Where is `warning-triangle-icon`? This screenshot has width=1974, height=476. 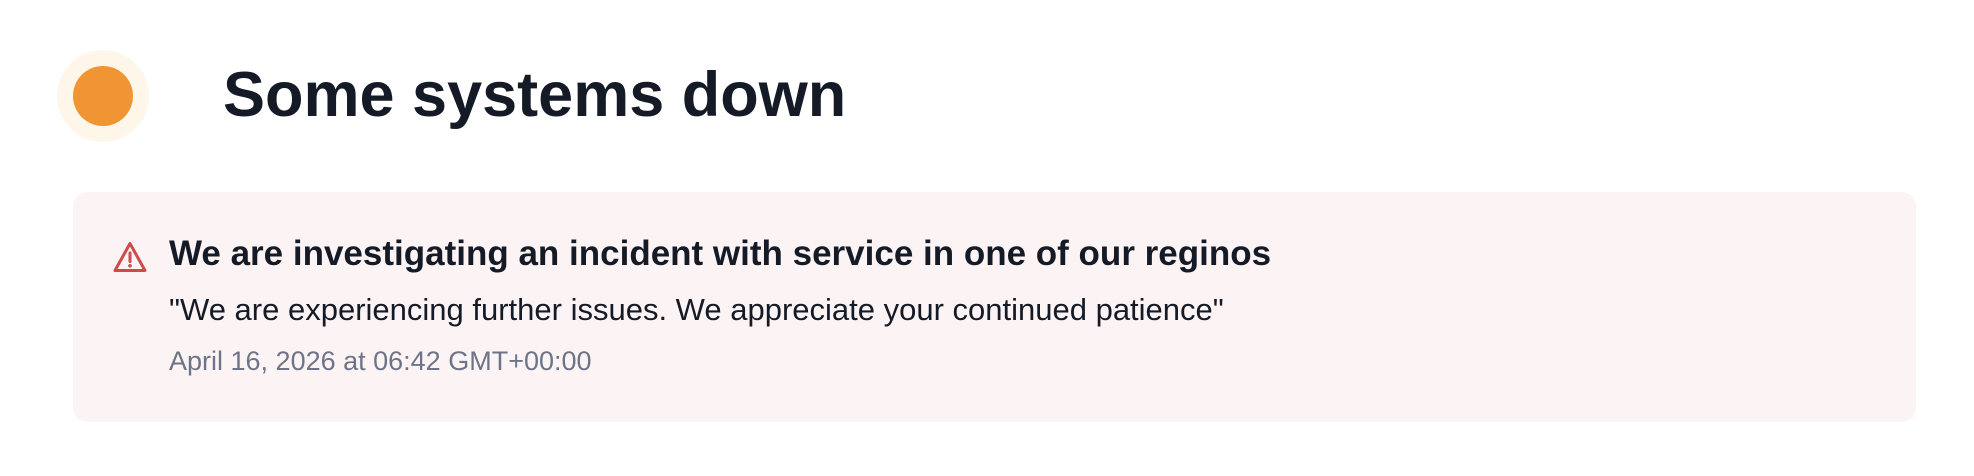 warning-triangle-icon is located at coordinates (130, 257).